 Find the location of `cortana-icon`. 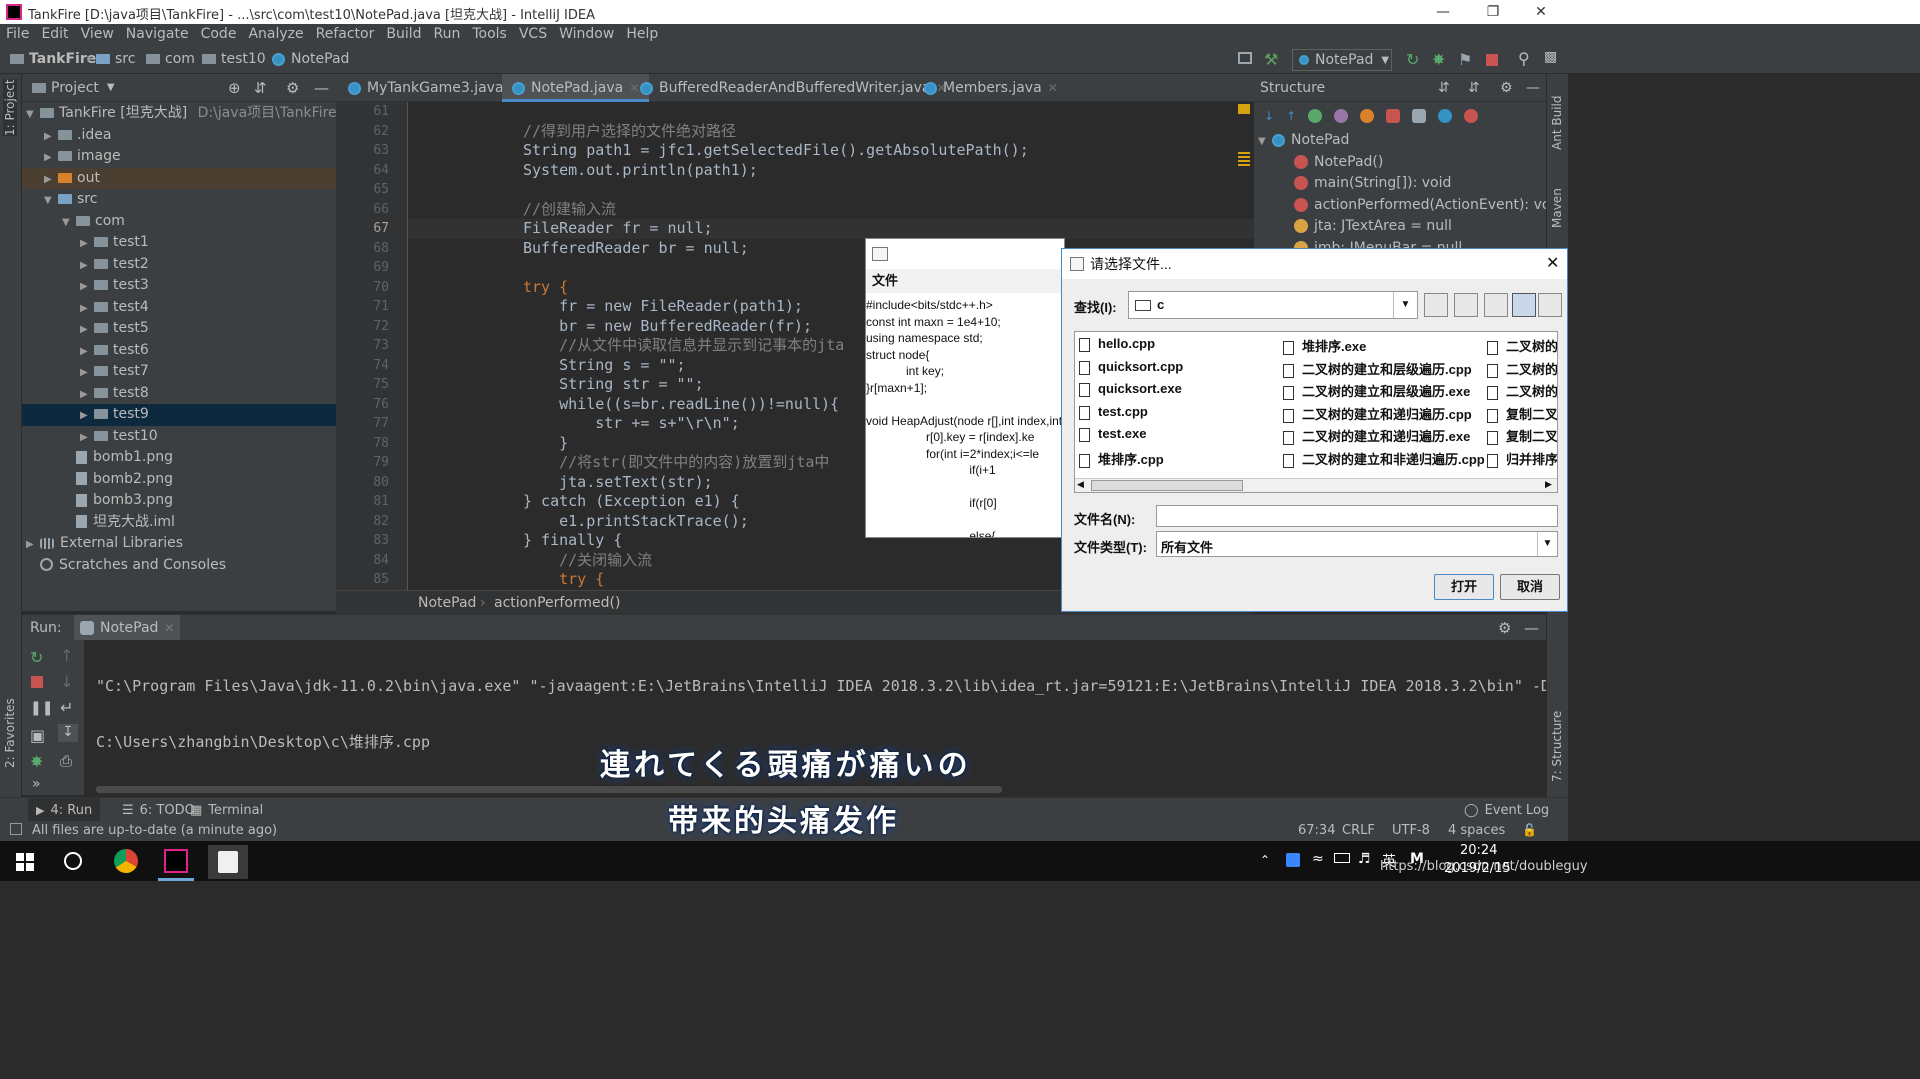

cortana-icon is located at coordinates (73, 861).